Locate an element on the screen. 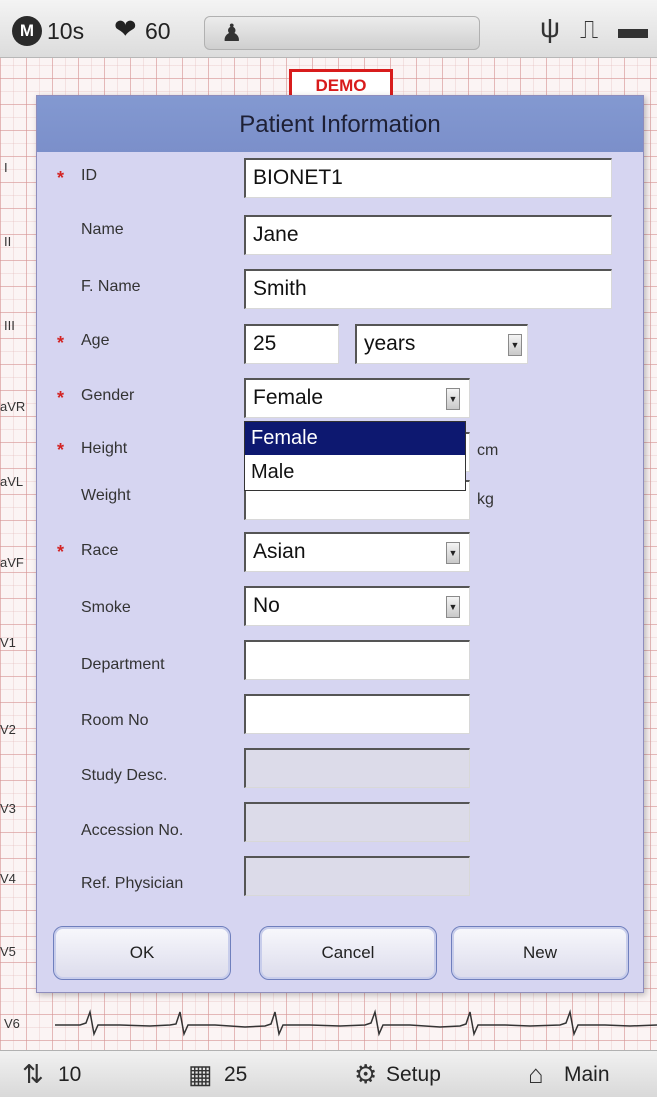  fname-label: F. Name is located at coordinates (111, 286).